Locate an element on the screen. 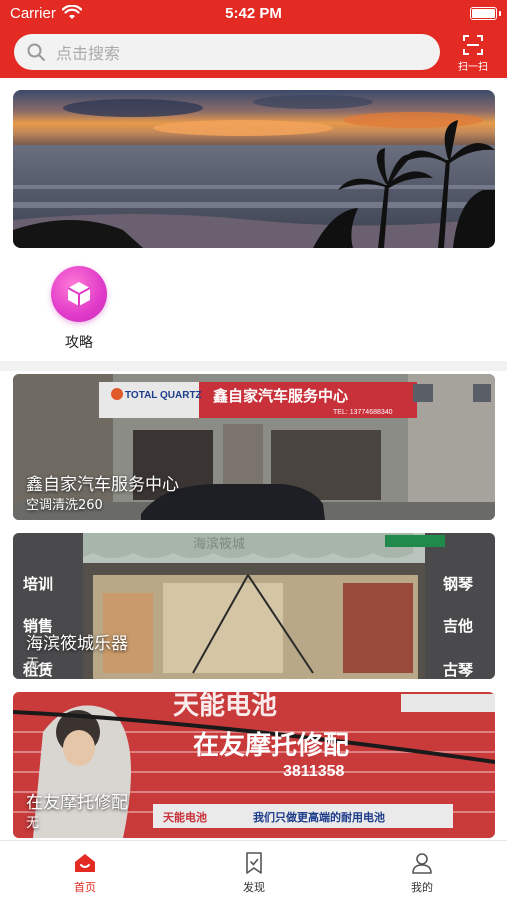 Image resolution: width=507 pixels, height=900 pixels. tab-label: 发现 is located at coordinates (254, 887).